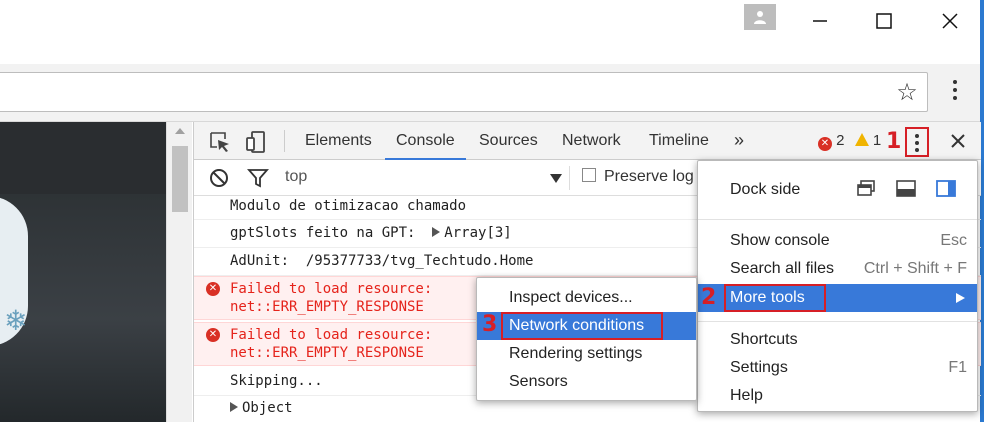 Image resolution: width=984 pixels, height=422 pixels. I want to click on more-tabs-button: », so click(739, 141).